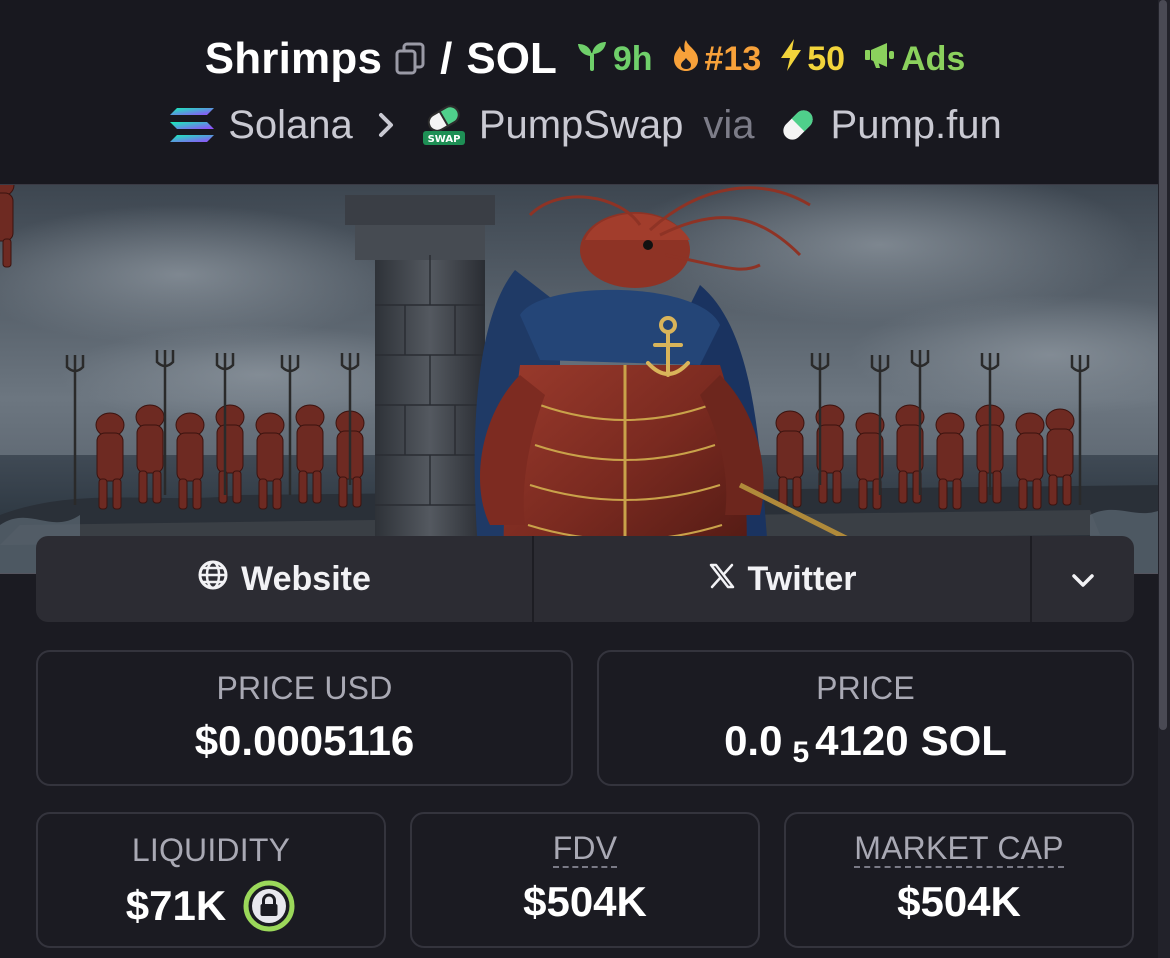 This screenshot has height=958, width=1170. I want to click on scrollbar-thumb, so click(1163, 365).